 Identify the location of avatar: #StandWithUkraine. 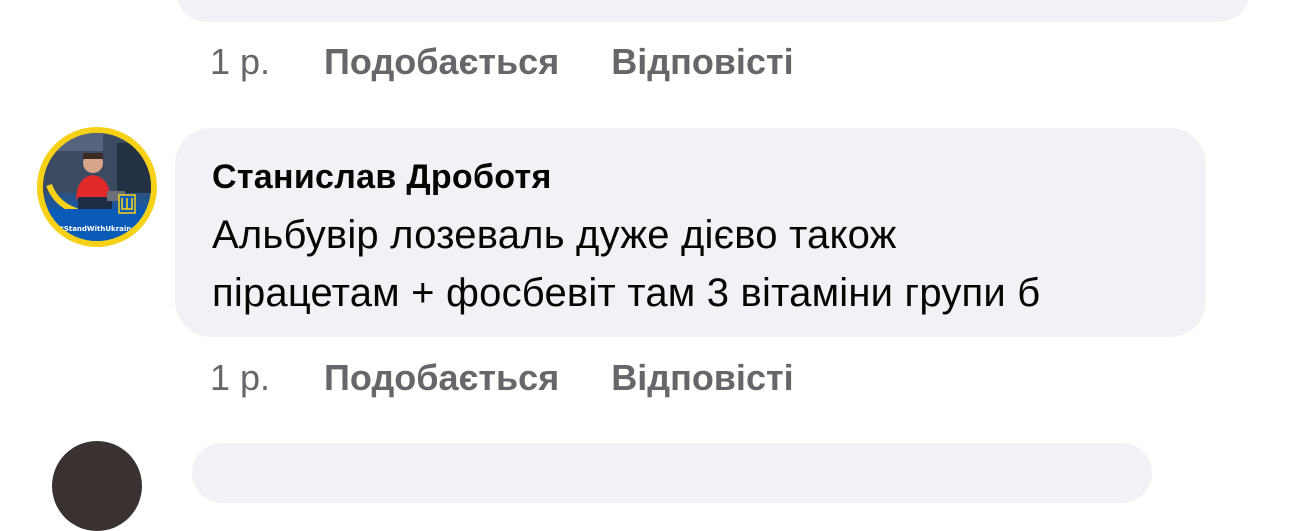
(97, 187).